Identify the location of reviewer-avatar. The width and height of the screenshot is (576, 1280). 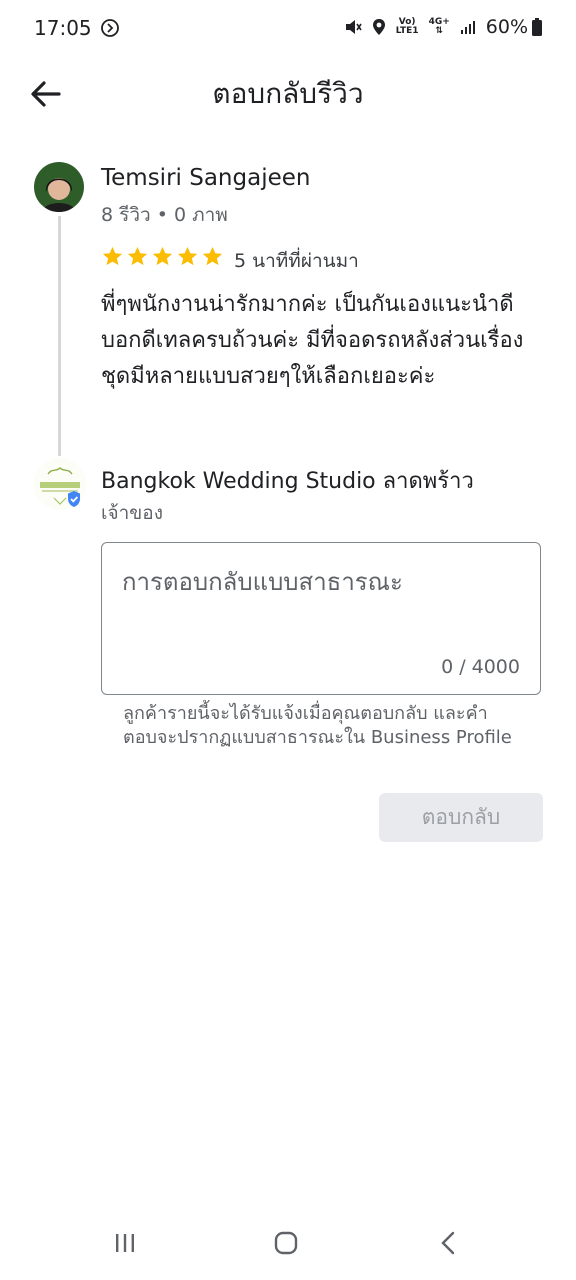
(59, 187).